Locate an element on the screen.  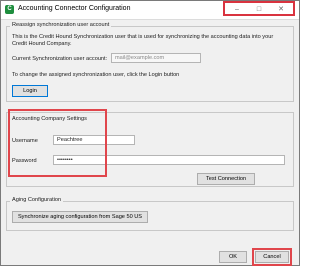
current-user-label: Current Synchronization user account: is located at coordinates (60, 59).